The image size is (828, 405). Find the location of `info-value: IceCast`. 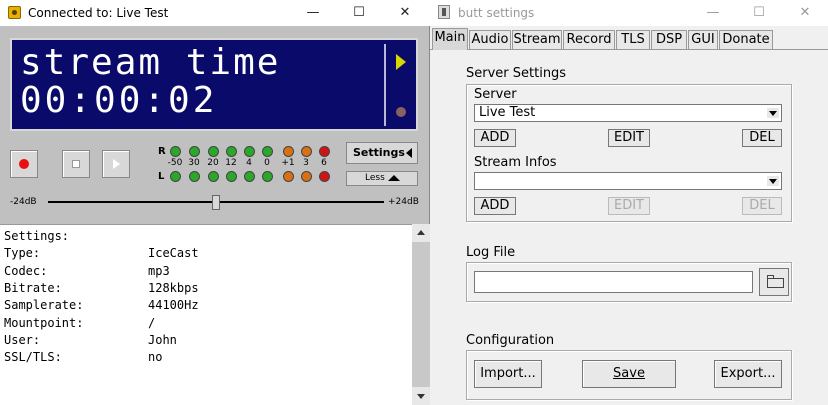

info-value: IceCast is located at coordinates (173, 253).